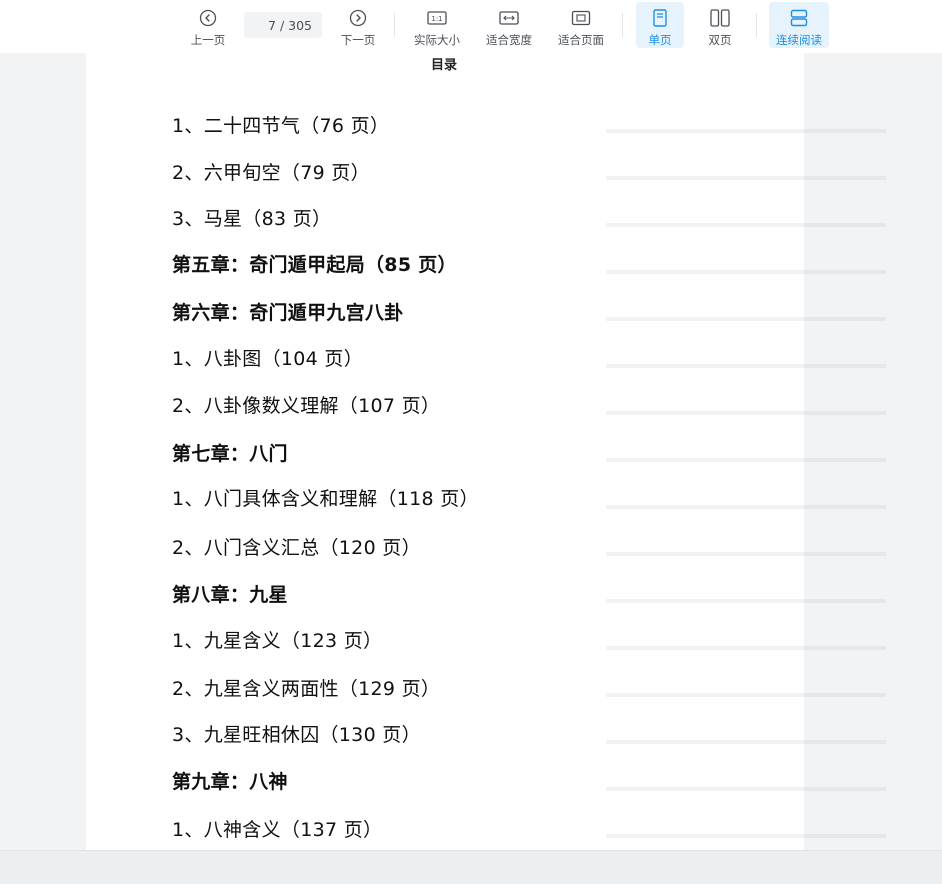  I want to click on double-page-button: 双页, so click(720, 25).